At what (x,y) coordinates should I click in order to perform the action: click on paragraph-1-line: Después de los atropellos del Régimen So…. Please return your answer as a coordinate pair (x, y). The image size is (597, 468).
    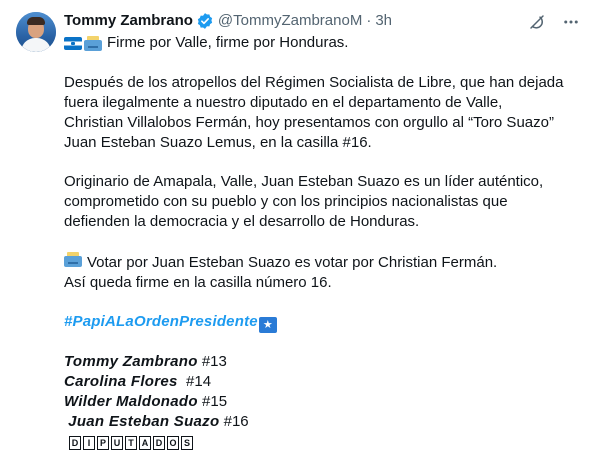
    Looking at the image, I should click on (314, 82).